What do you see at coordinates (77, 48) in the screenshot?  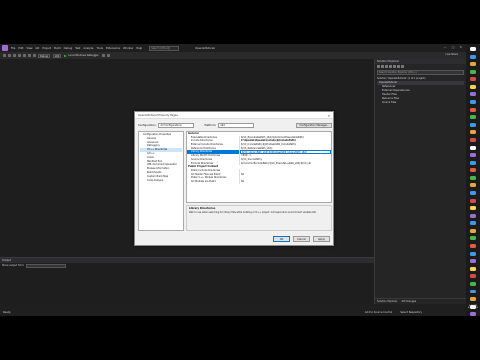 I see `menu-test: Test` at bounding box center [77, 48].